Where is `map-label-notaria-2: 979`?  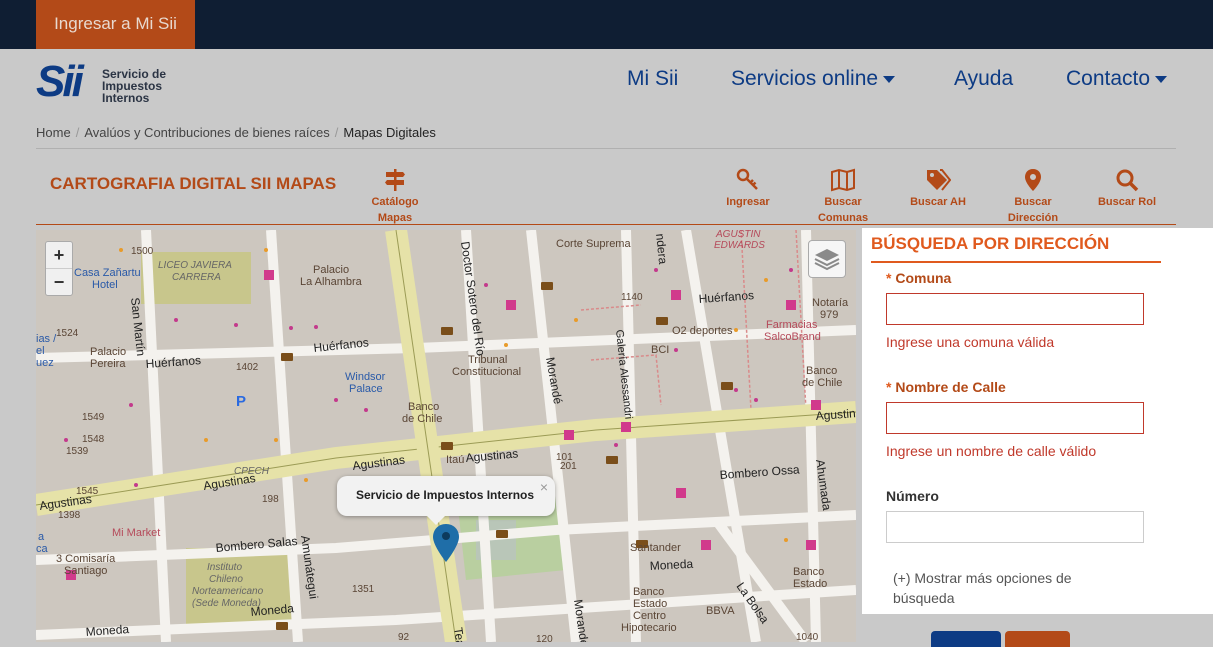 map-label-notaria-2: 979 is located at coordinates (829, 315).